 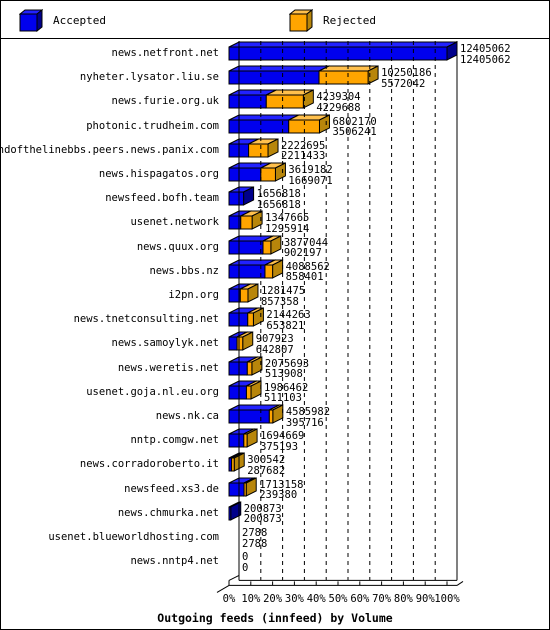 I want to click on bar-value-labels: 2144263 653821, so click(x=288, y=320).